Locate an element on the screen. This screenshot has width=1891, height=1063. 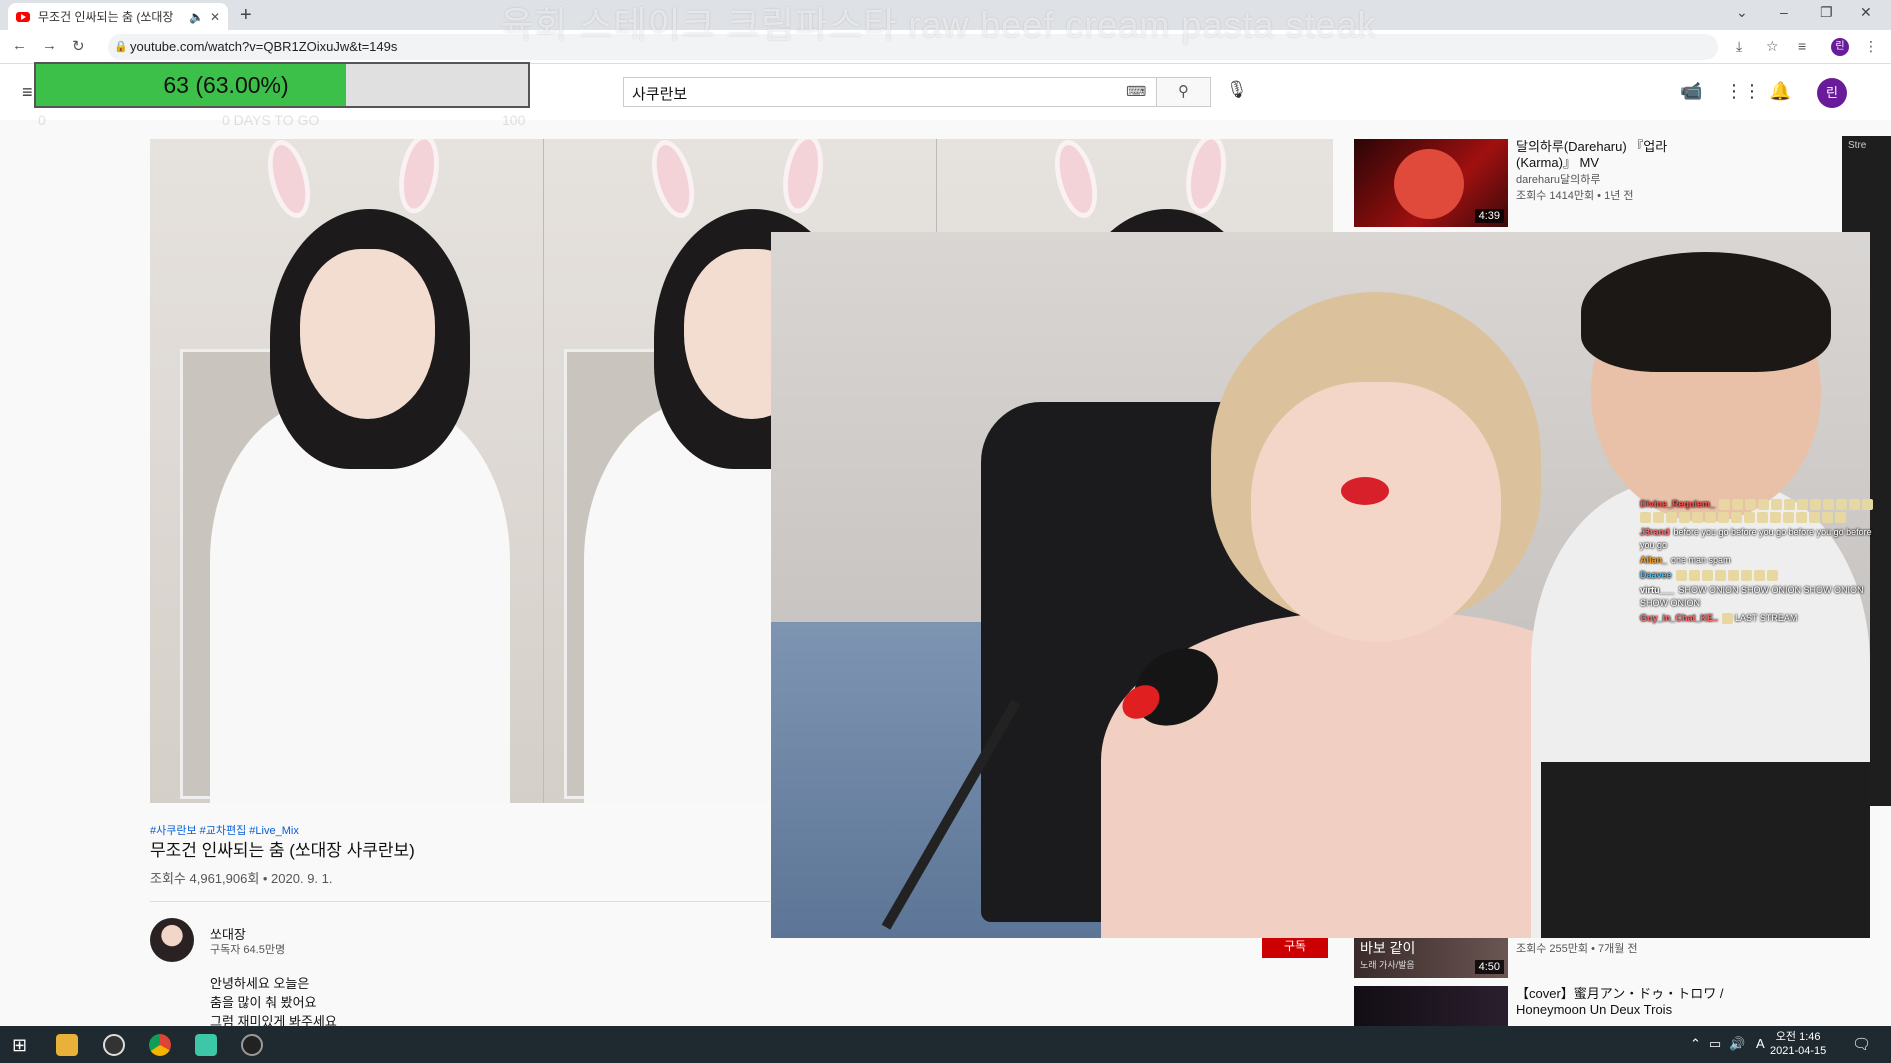
close-window-button: ✕ is located at coordinates (1866, 12).